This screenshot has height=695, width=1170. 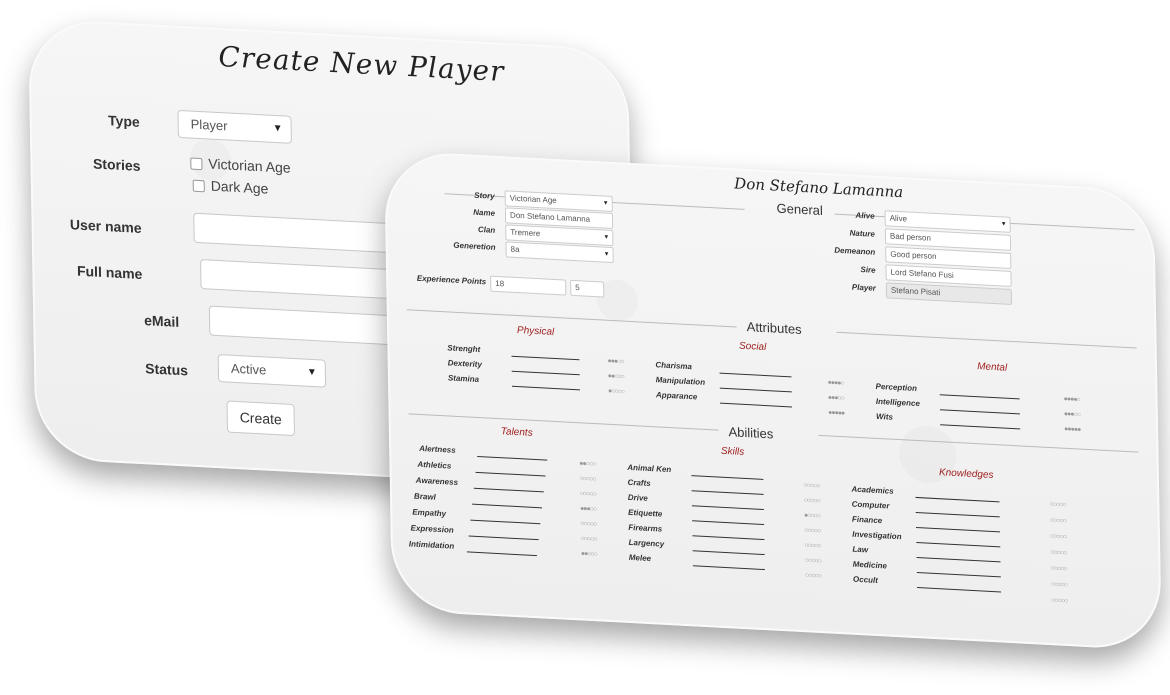 What do you see at coordinates (437, 481) in the screenshot?
I see `talent-label: Awareness` at bounding box center [437, 481].